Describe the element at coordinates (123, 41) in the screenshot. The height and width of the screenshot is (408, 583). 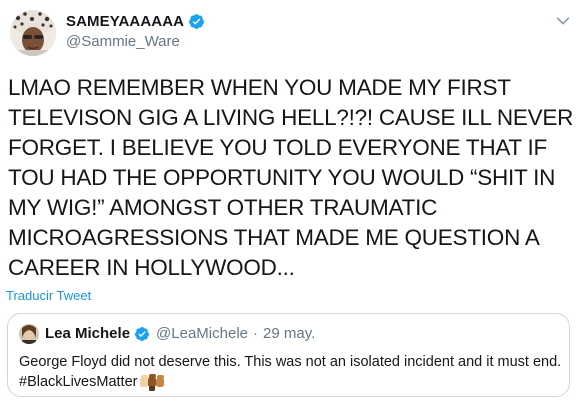
I see `author-handle: @Sammie_Ware` at that location.